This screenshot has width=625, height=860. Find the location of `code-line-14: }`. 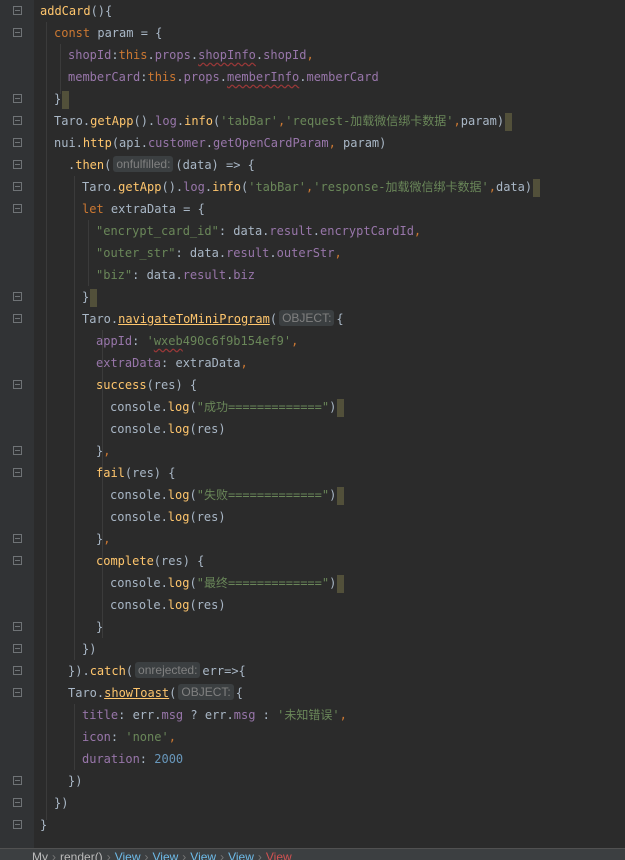

code-line-14: } is located at coordinates (90, 297).